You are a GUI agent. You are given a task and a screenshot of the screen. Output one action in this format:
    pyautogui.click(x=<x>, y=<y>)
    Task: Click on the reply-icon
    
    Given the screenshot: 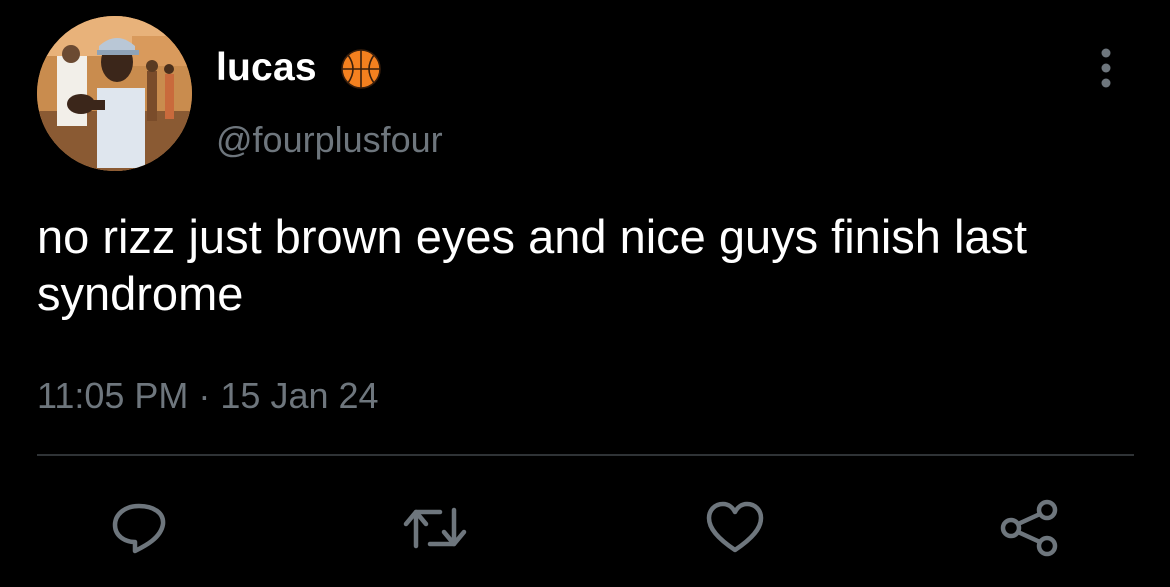 What is the action you would take?
    pyautogui.click(x=139, y=528)
    